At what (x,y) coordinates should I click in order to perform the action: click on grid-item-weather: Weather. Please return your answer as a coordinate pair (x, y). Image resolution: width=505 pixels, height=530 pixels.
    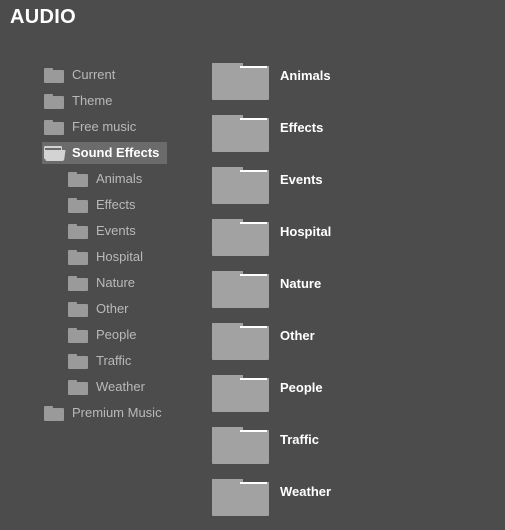
    Looking at the image, I should click on (357, 504).